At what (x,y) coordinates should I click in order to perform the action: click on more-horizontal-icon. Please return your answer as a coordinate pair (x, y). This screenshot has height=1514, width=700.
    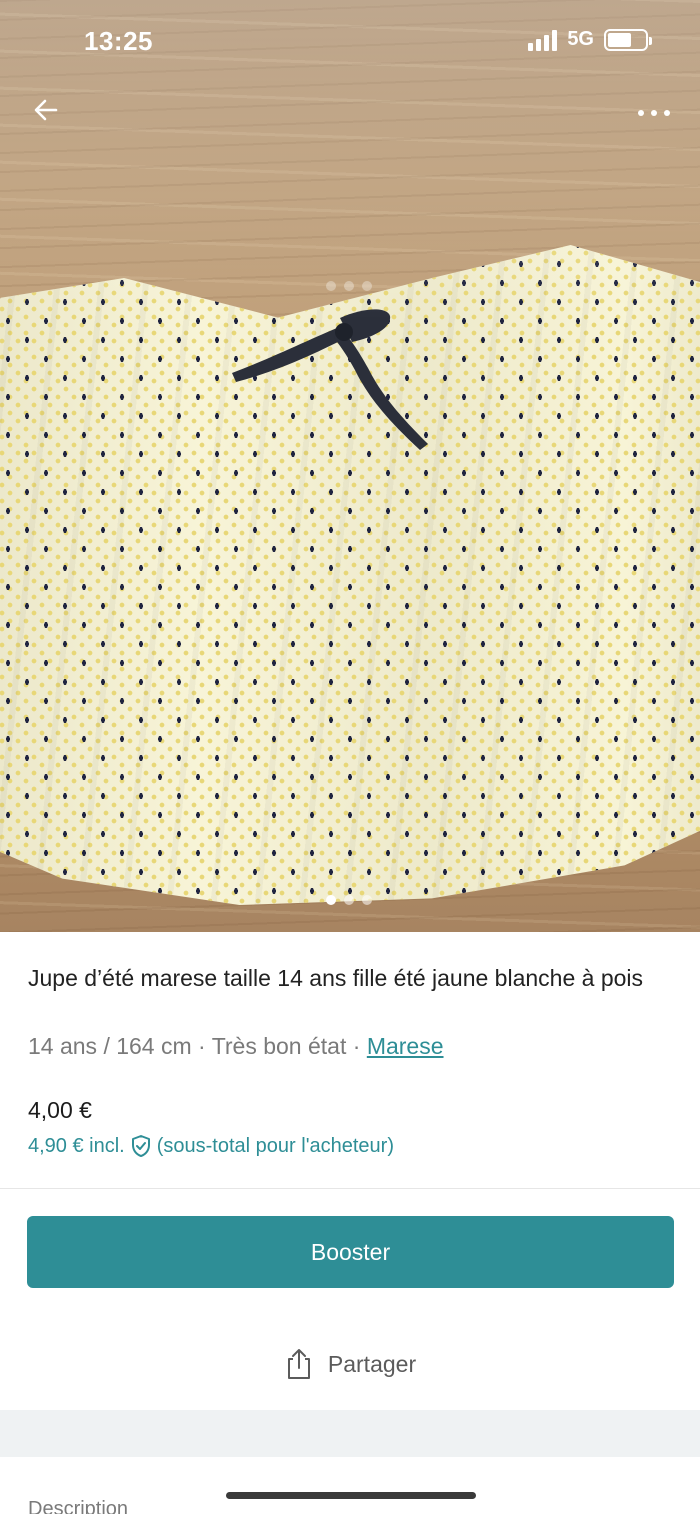
    Looking at the image, I should click on (654, 113).